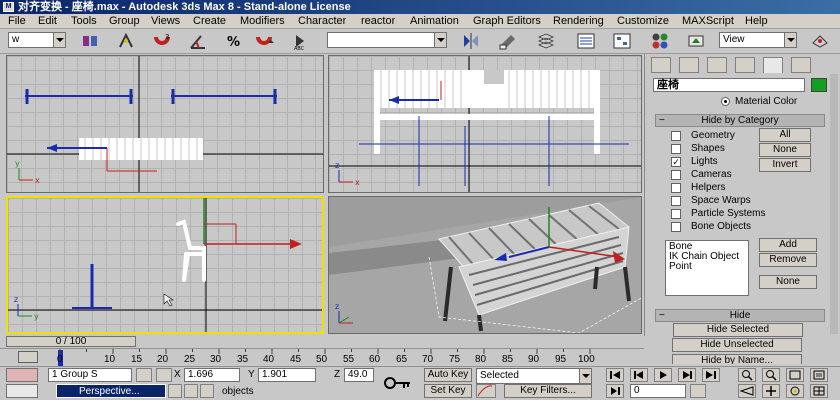 The height and width of the screenshot is (400, 840). I want to click on menu-help: Help, so click(756, 21).